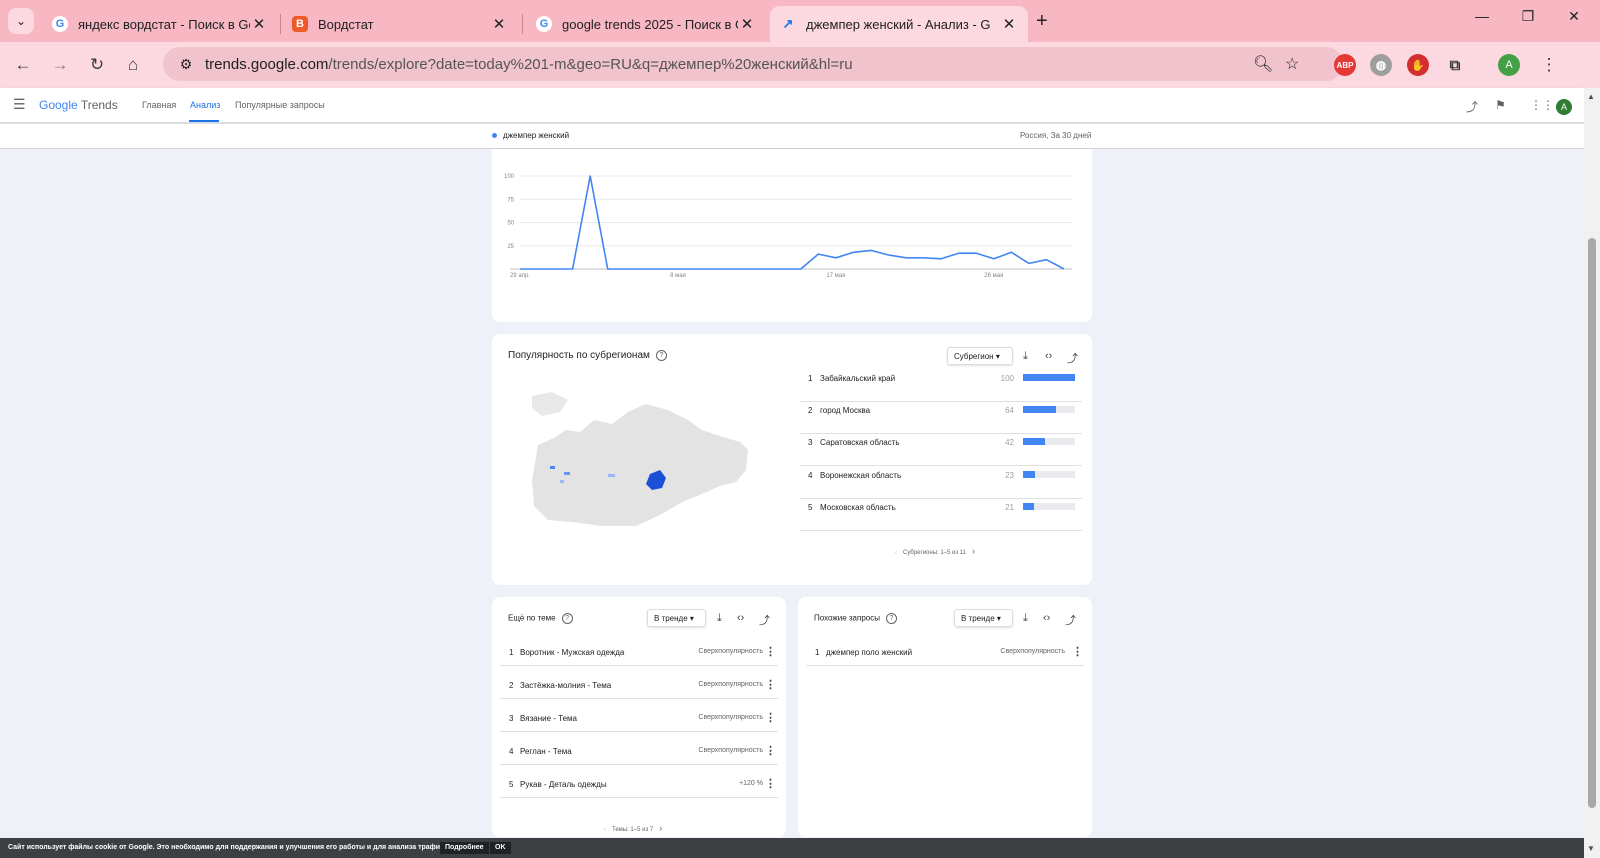 Image resolution: width=1600 pixels, height=858 pixels. What do you see at coordinates (941, 418) in the screenshot?
I see `subregion-row-2: 2 город Москва 64` at bounding box center [941, 418].